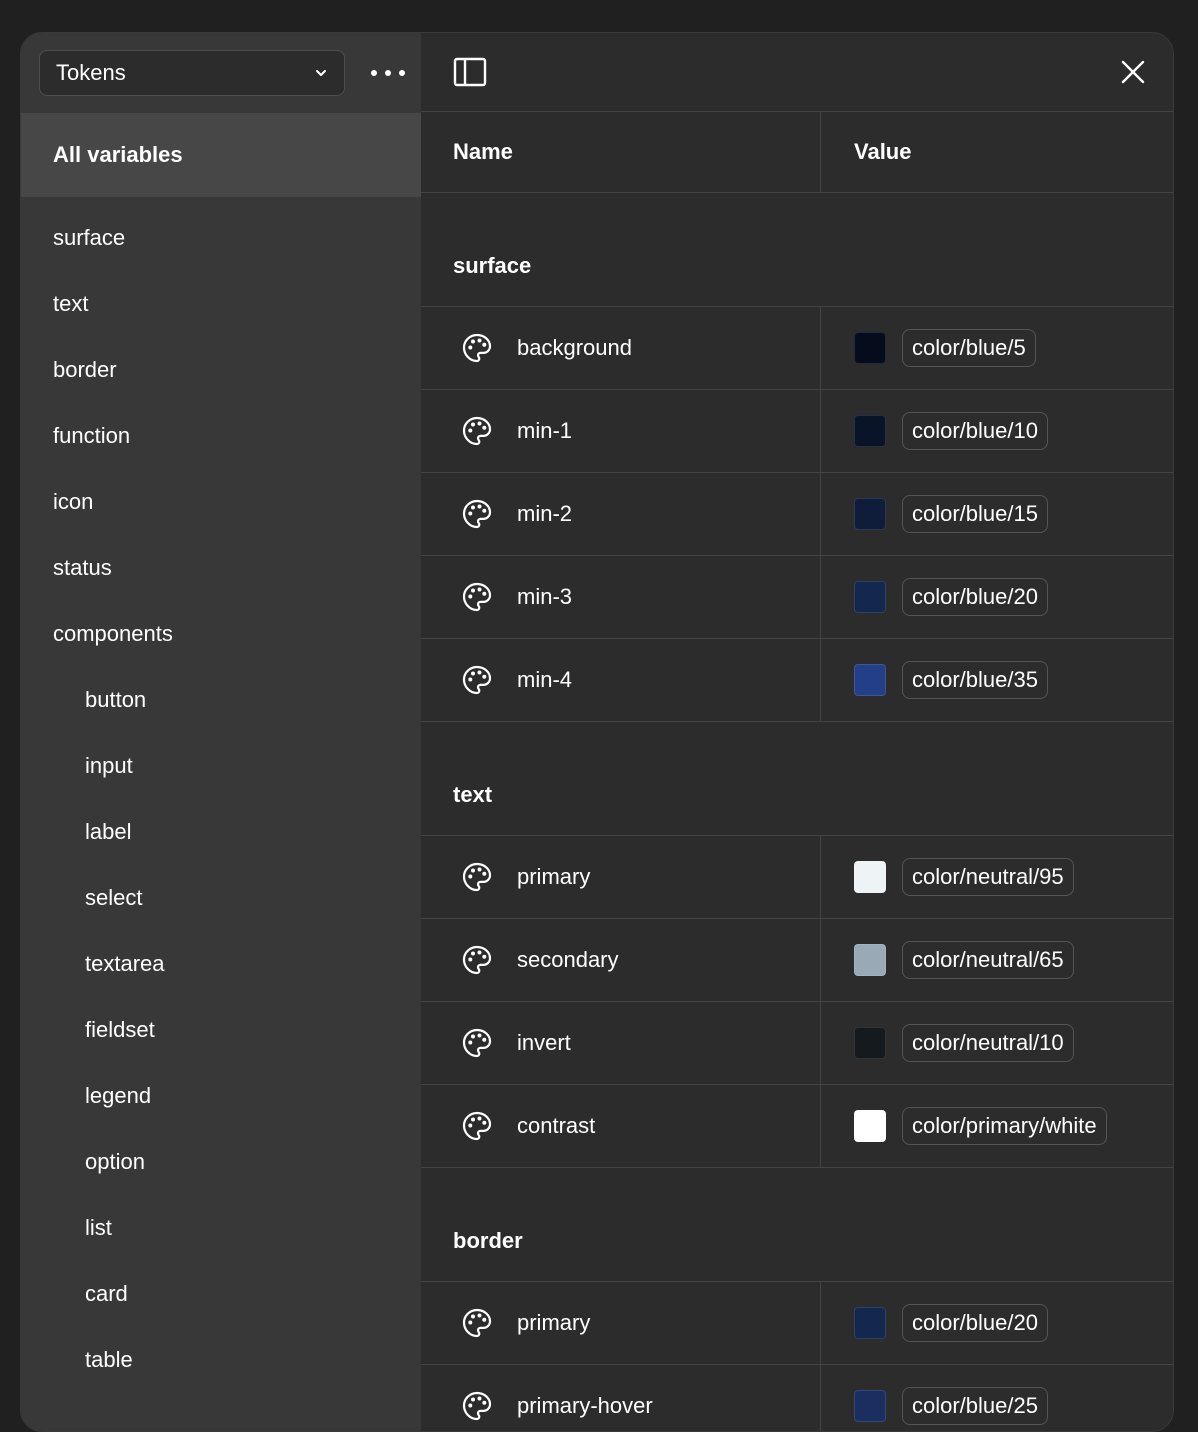 The image size is (1198, 1432). Describe the element at coordinates (221, 568) in the screenshot. I see `sidebar-item-status: status` at that location.